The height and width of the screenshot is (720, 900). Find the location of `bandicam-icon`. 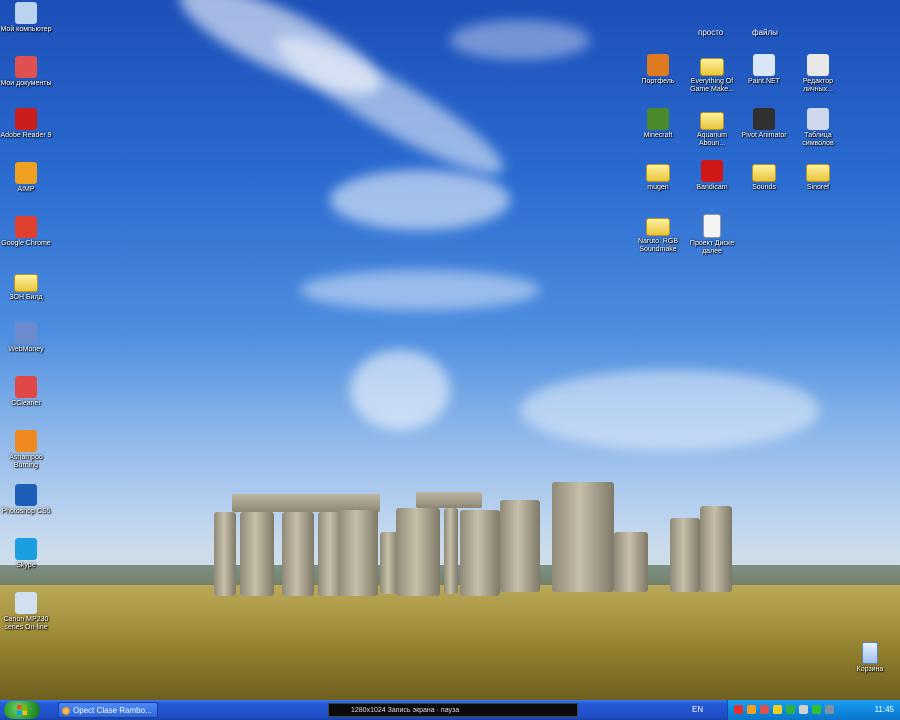

bandicam-icon is located at coordinates (712, 171).